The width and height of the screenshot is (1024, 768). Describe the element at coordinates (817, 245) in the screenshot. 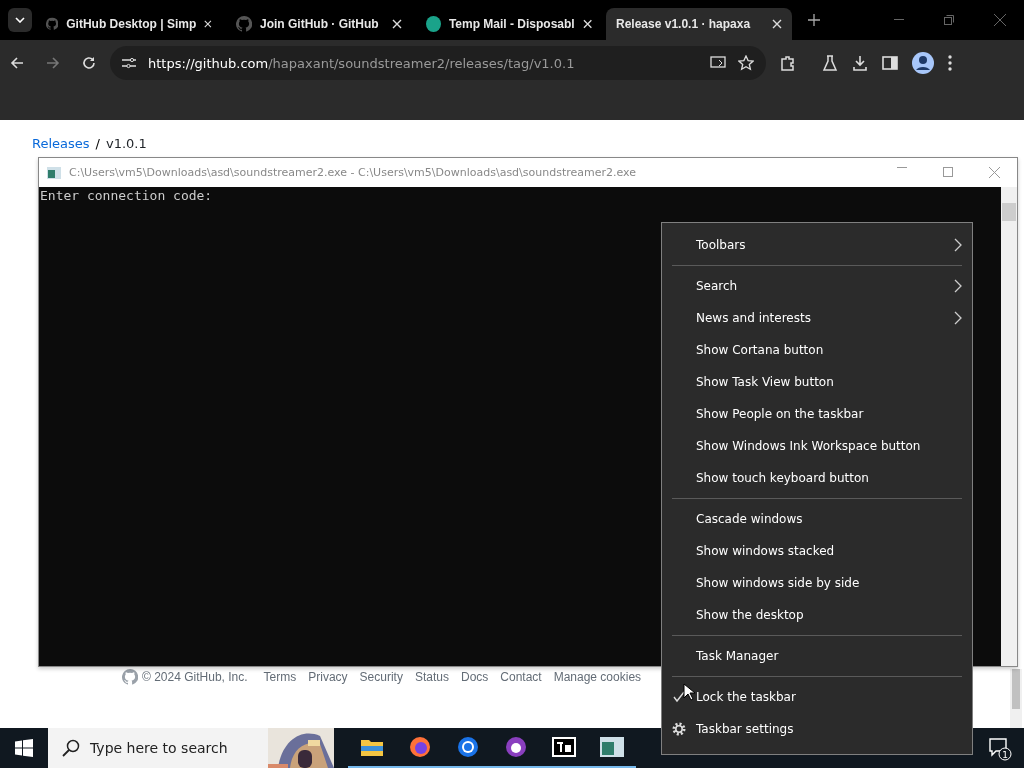

I see `menu-item: Toolbars` at that location.